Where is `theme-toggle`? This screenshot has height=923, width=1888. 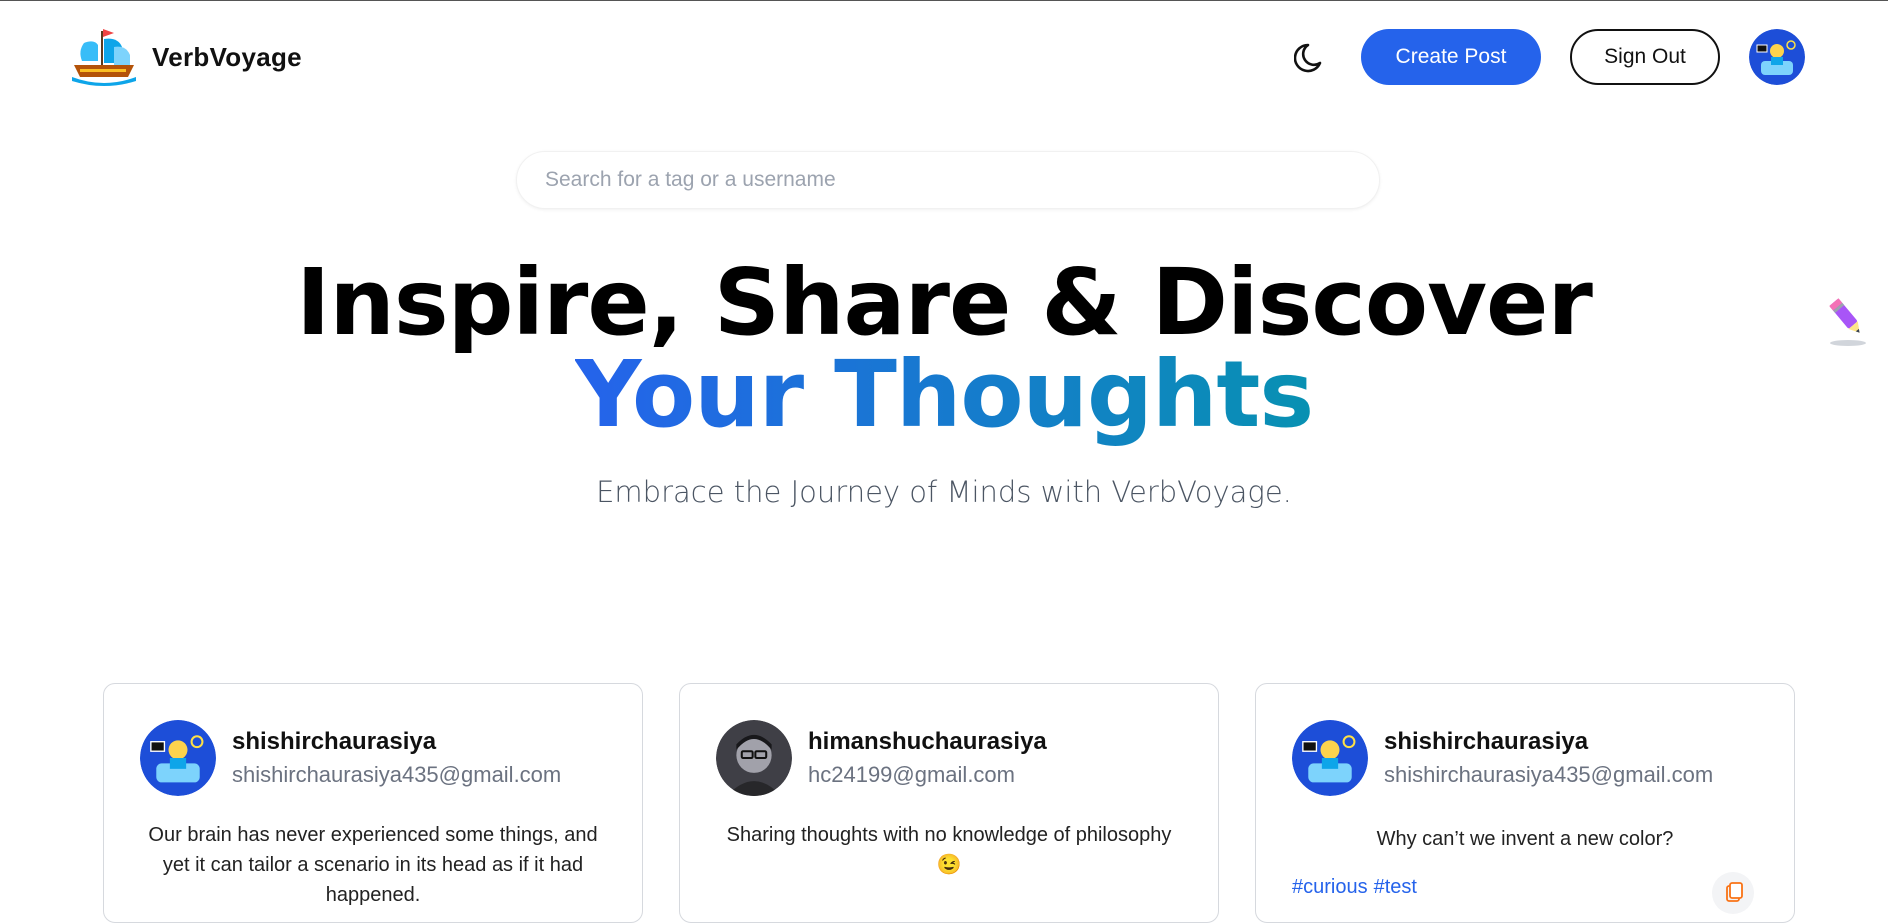 theme-toggle is located at coordinates (1311, 57).